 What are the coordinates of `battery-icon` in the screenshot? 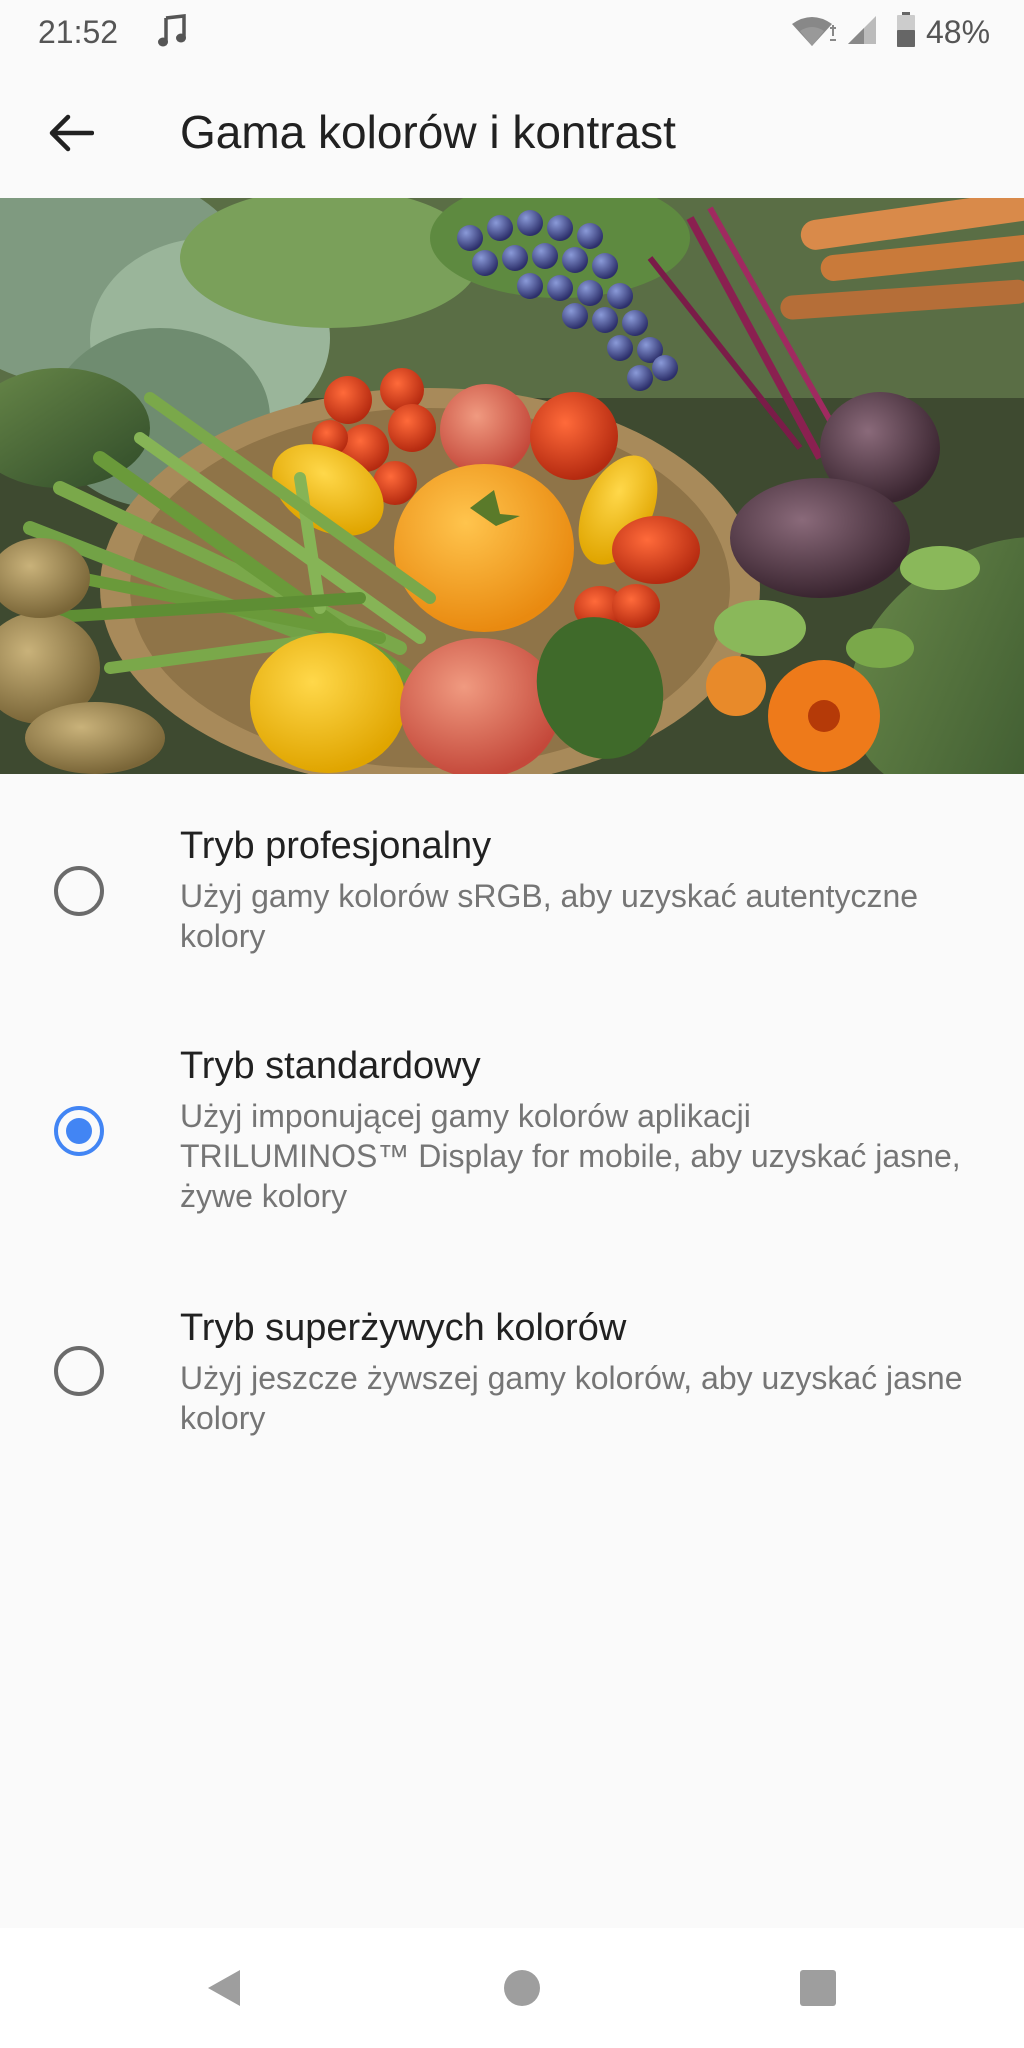 It's located at (906, 29).